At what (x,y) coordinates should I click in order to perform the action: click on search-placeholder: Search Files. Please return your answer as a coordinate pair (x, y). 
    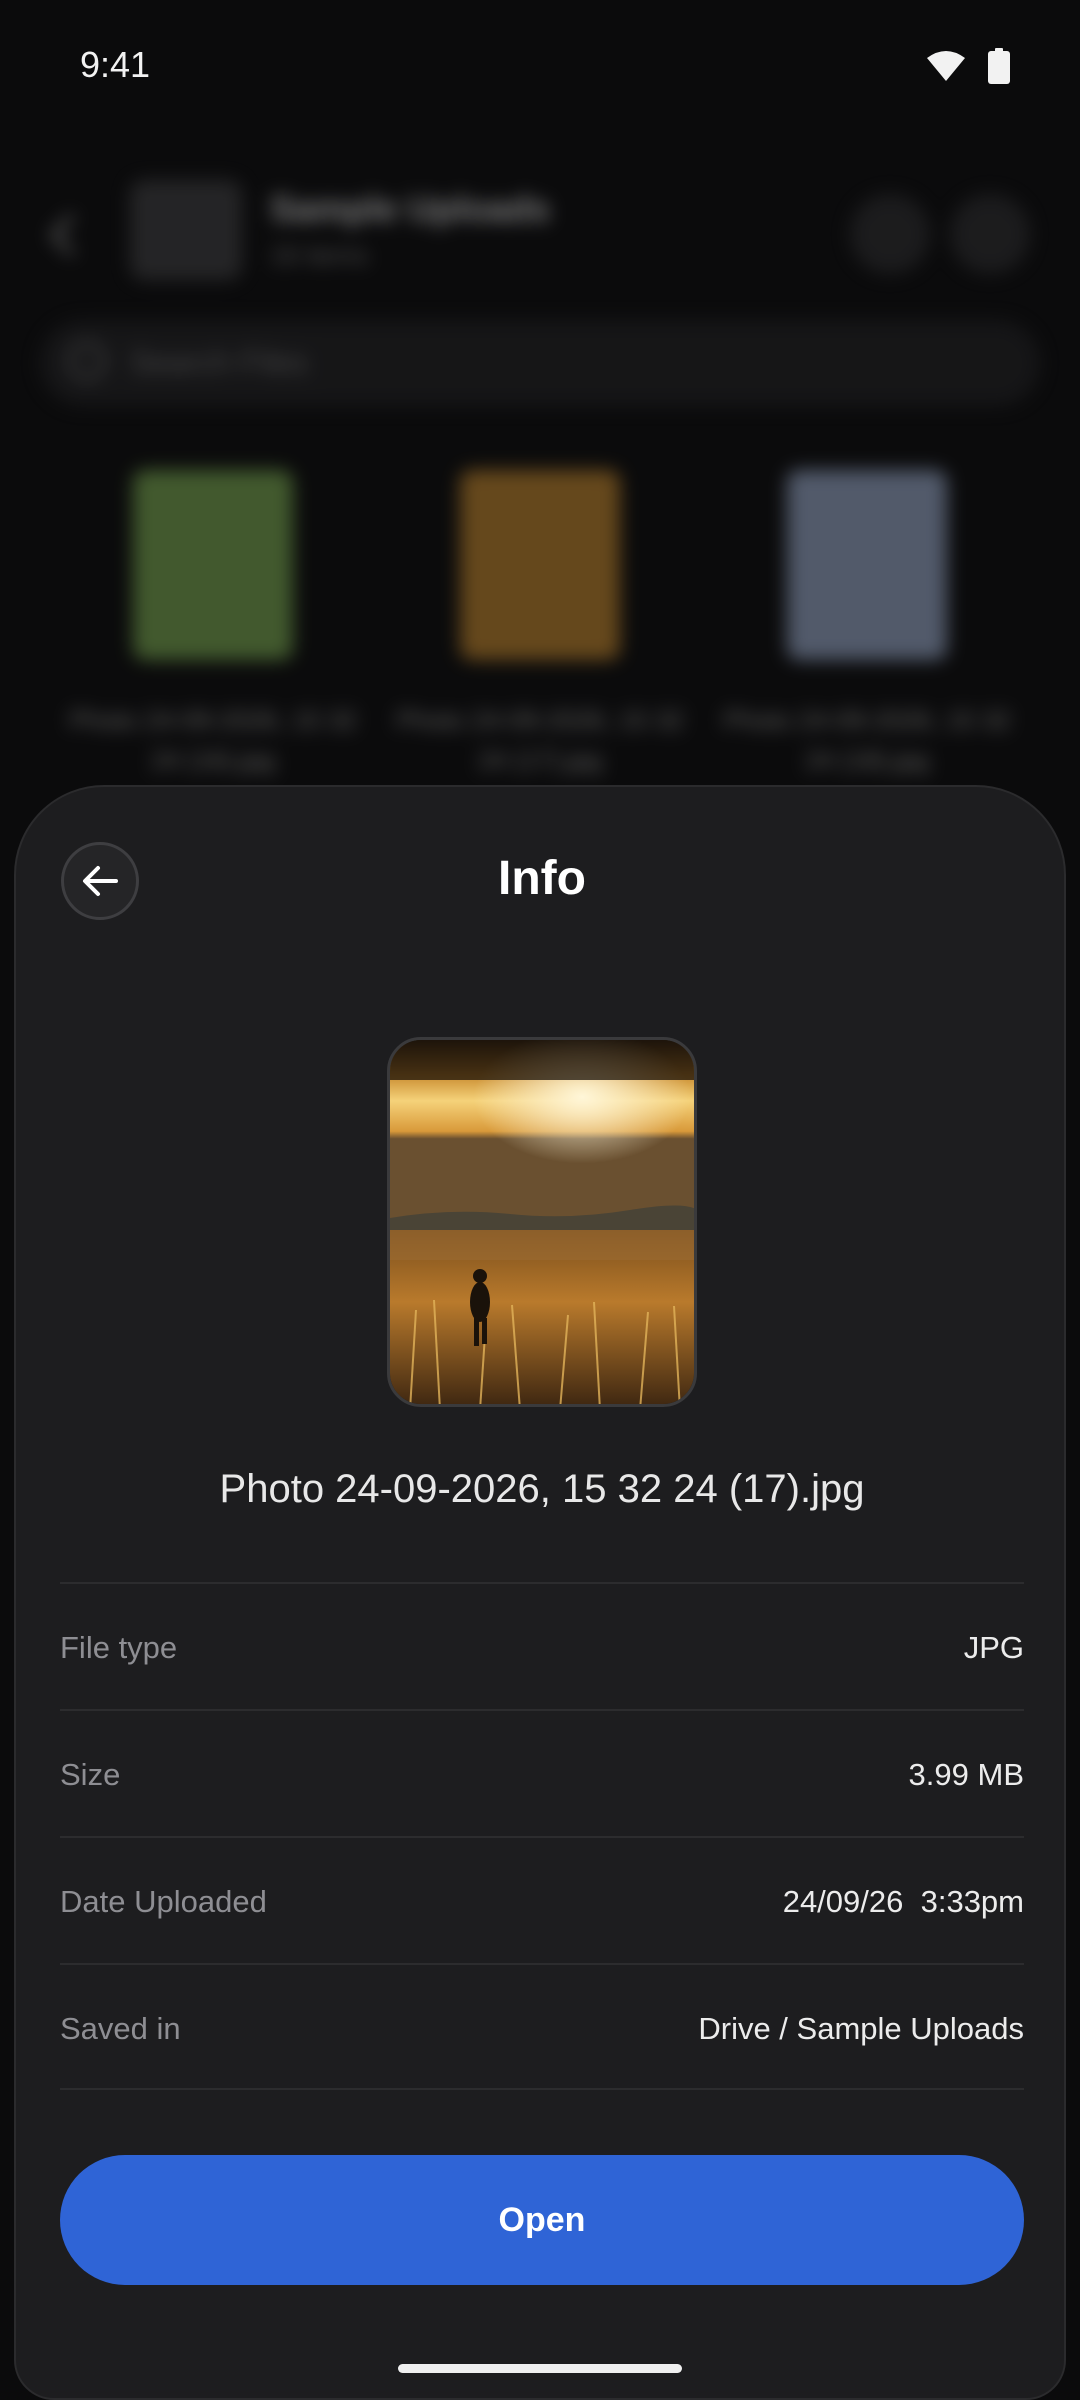
    Looking at the image, I should click on (219, 362).